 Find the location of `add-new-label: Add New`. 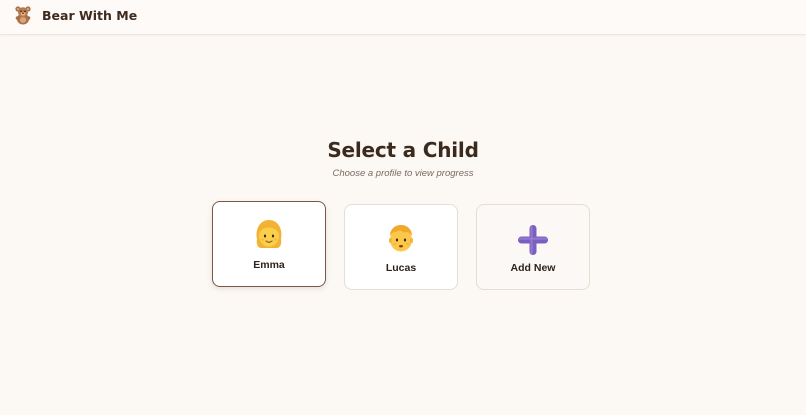

add-new-label: Add New is located at coordinates (533, 268).